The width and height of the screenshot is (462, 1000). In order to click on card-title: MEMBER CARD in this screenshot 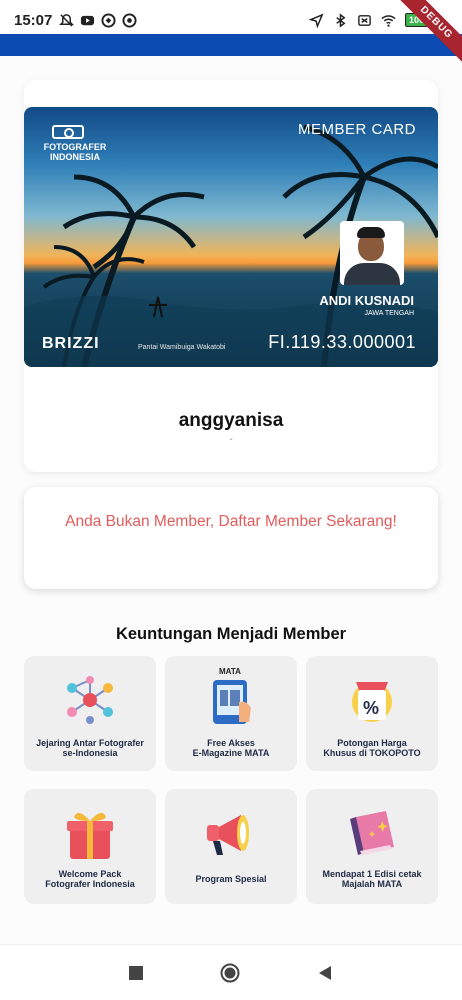, I will do `click(356, 129)`.